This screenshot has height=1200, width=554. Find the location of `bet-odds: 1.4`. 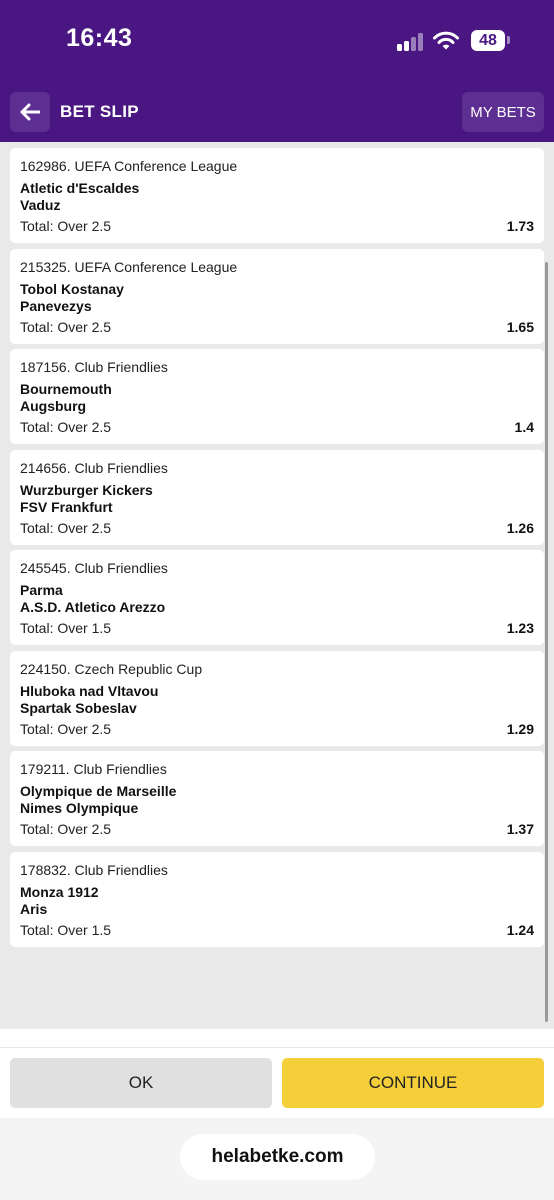

bet-odds: 1.4 is located at coordinates (524, 427).